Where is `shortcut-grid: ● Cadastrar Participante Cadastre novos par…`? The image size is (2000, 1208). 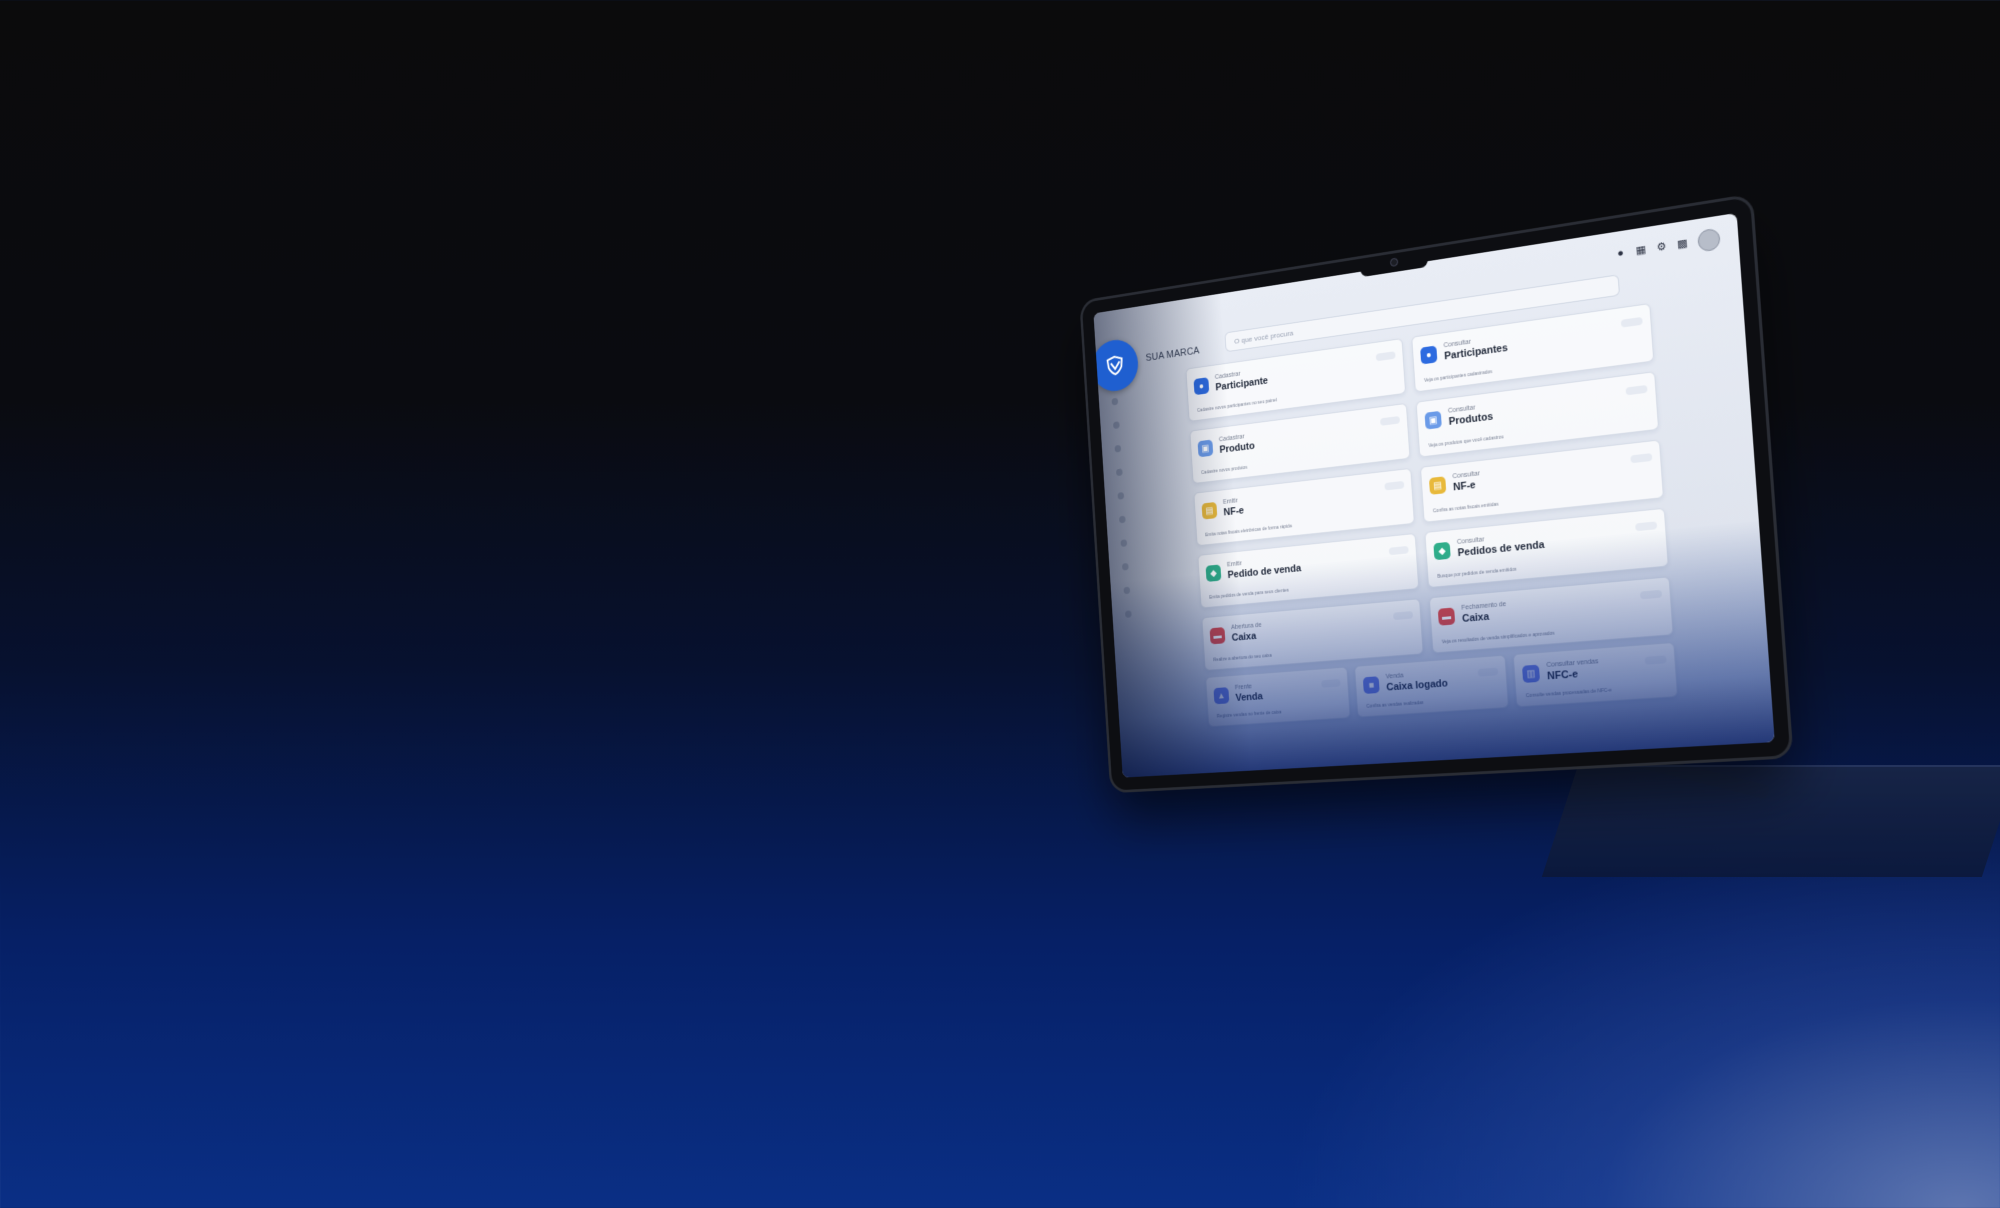 shortcut-grid: ● Cadastrar Participante Cadastre novos par… is located at coordinates (1429, 487).